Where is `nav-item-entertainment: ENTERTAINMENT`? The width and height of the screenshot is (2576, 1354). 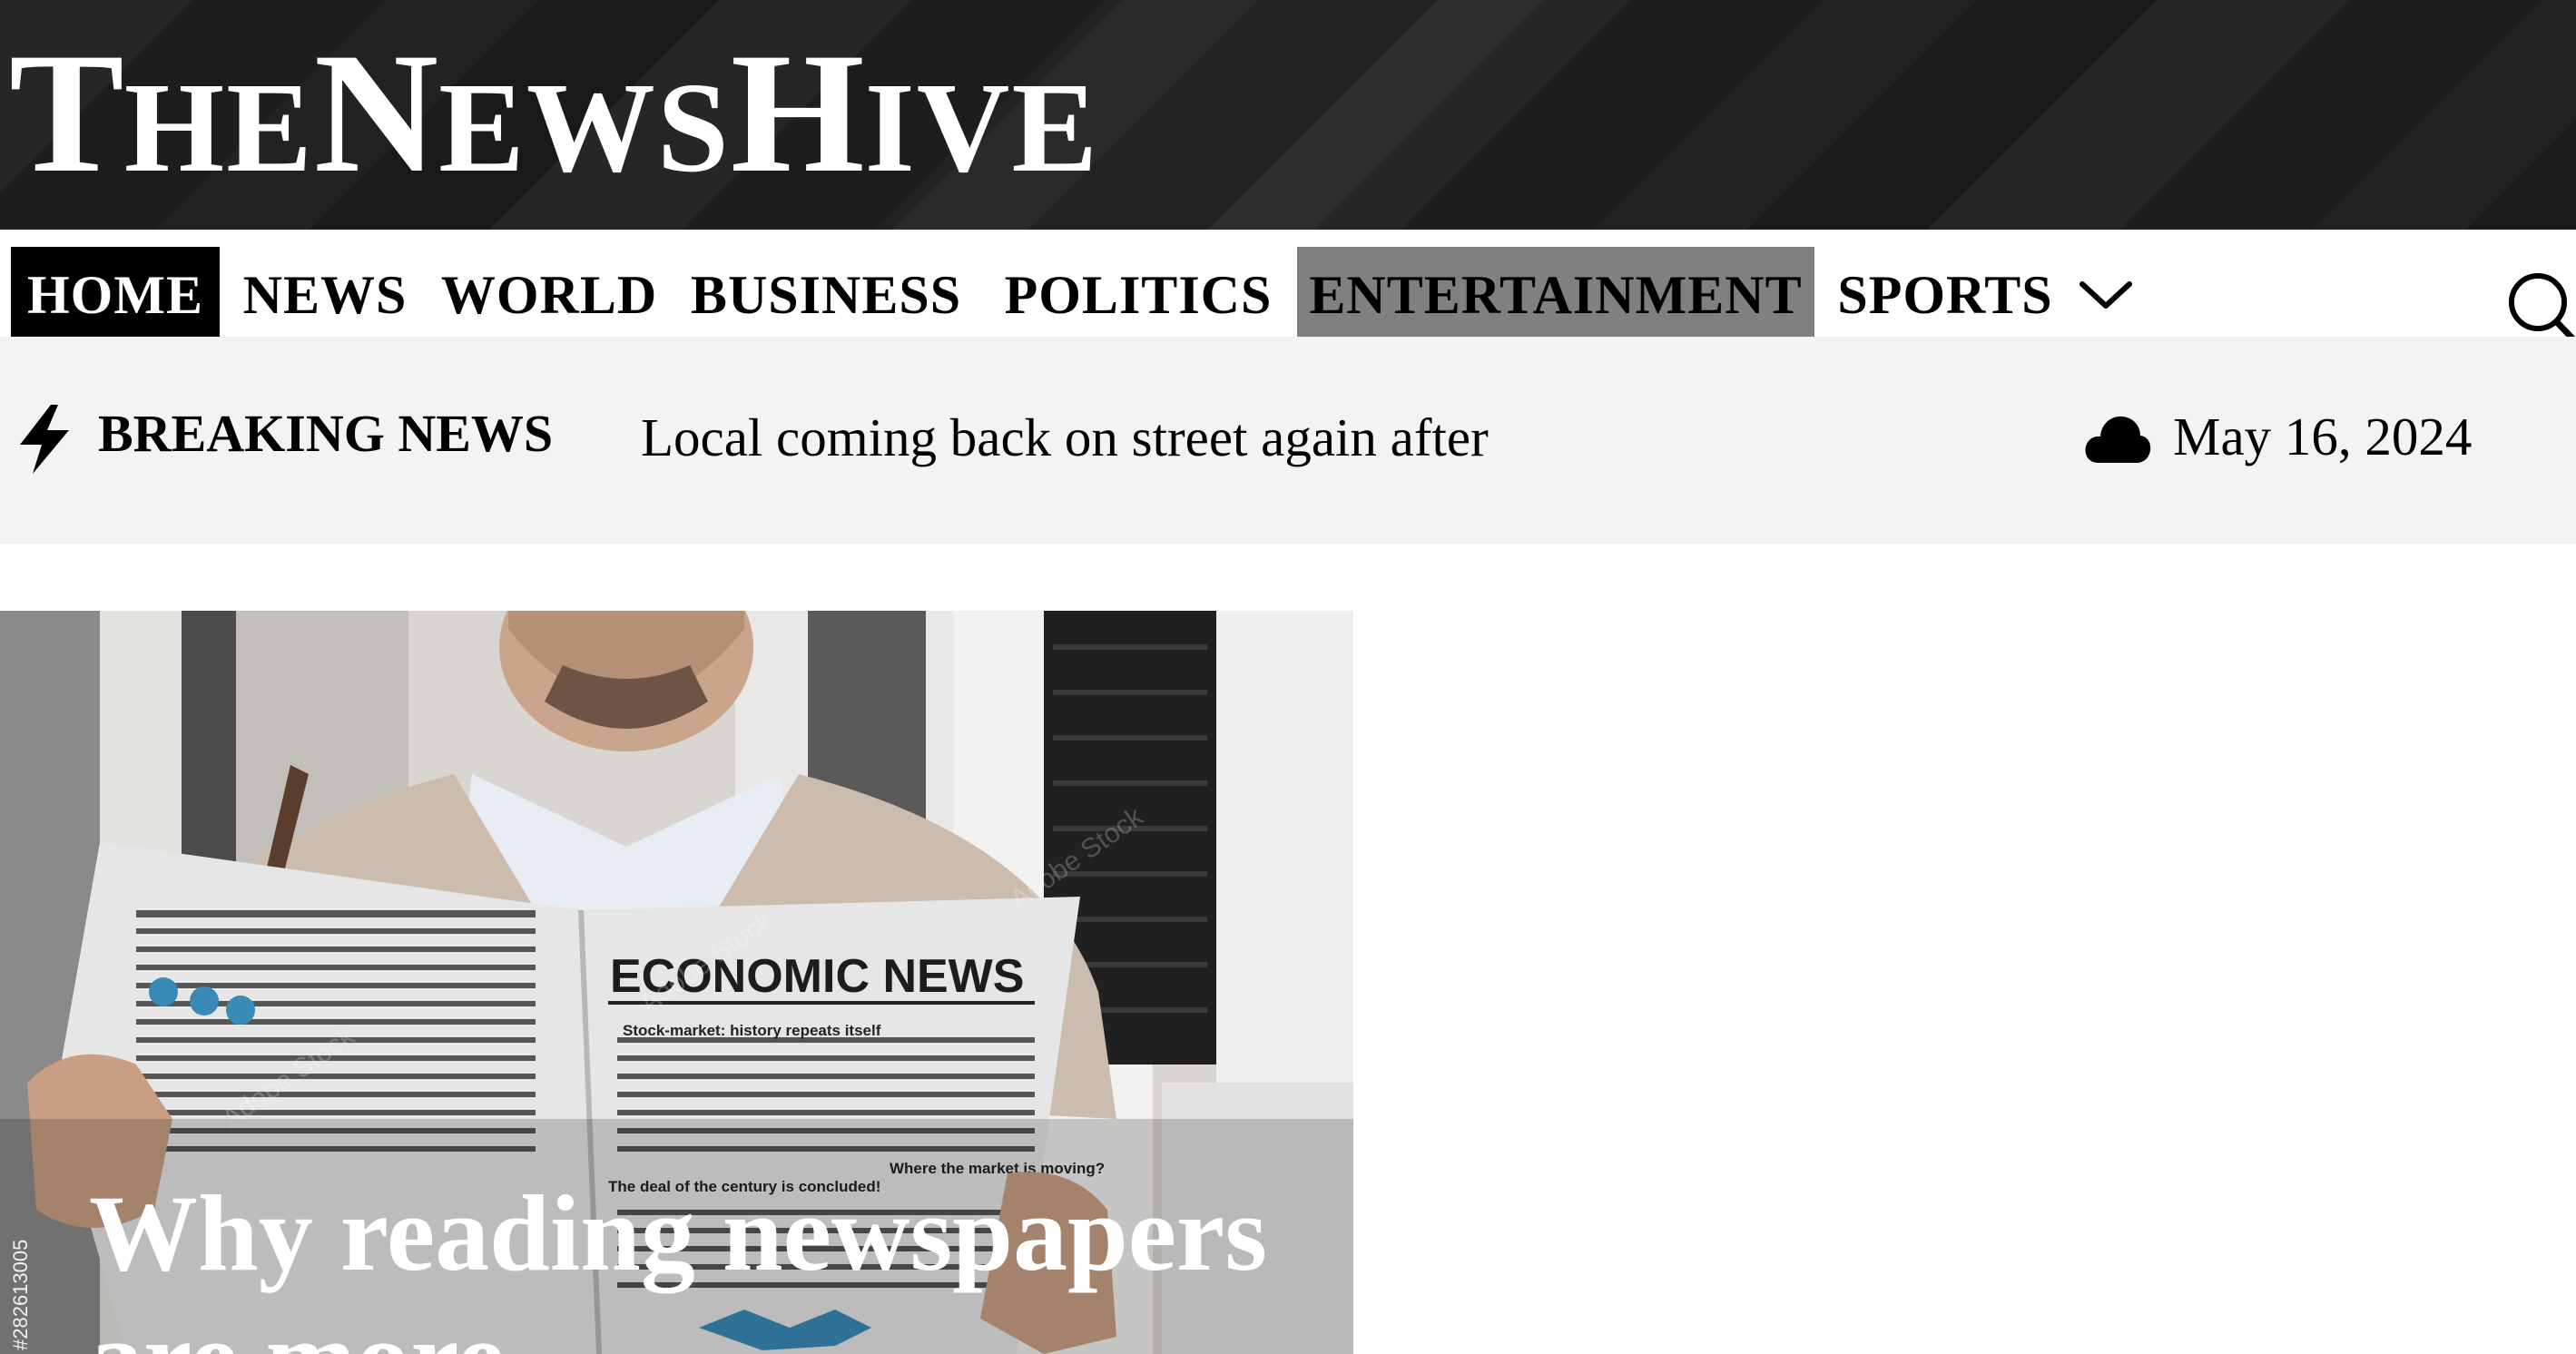
nav-item-entertainment: ENTERTAINMENT is located at coordinates (1555, 295).